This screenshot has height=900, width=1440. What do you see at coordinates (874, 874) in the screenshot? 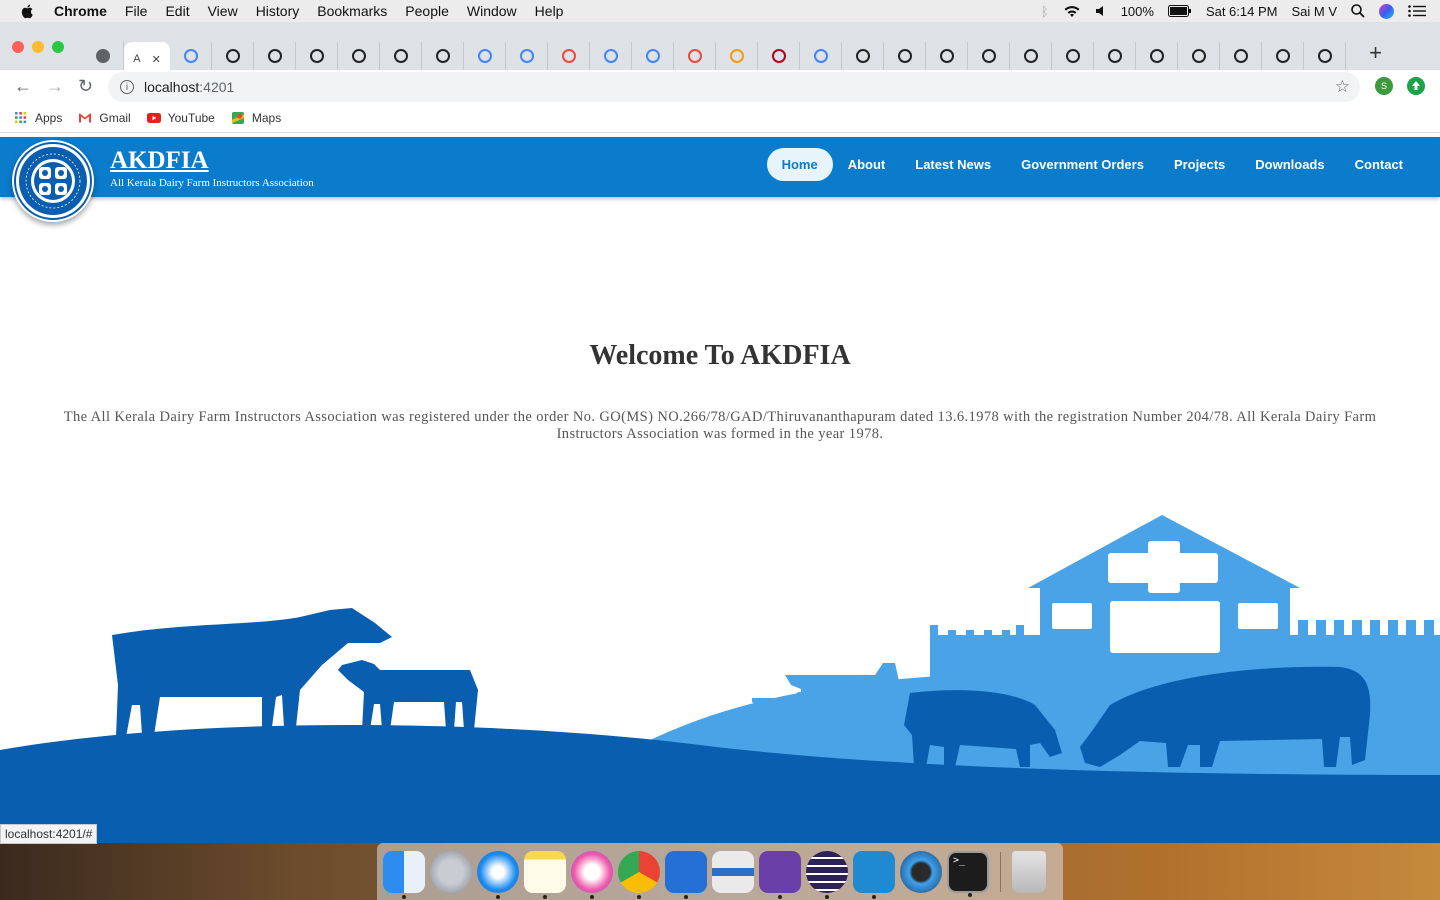
I see `vscode-icon` at bounding box center [874, 874].